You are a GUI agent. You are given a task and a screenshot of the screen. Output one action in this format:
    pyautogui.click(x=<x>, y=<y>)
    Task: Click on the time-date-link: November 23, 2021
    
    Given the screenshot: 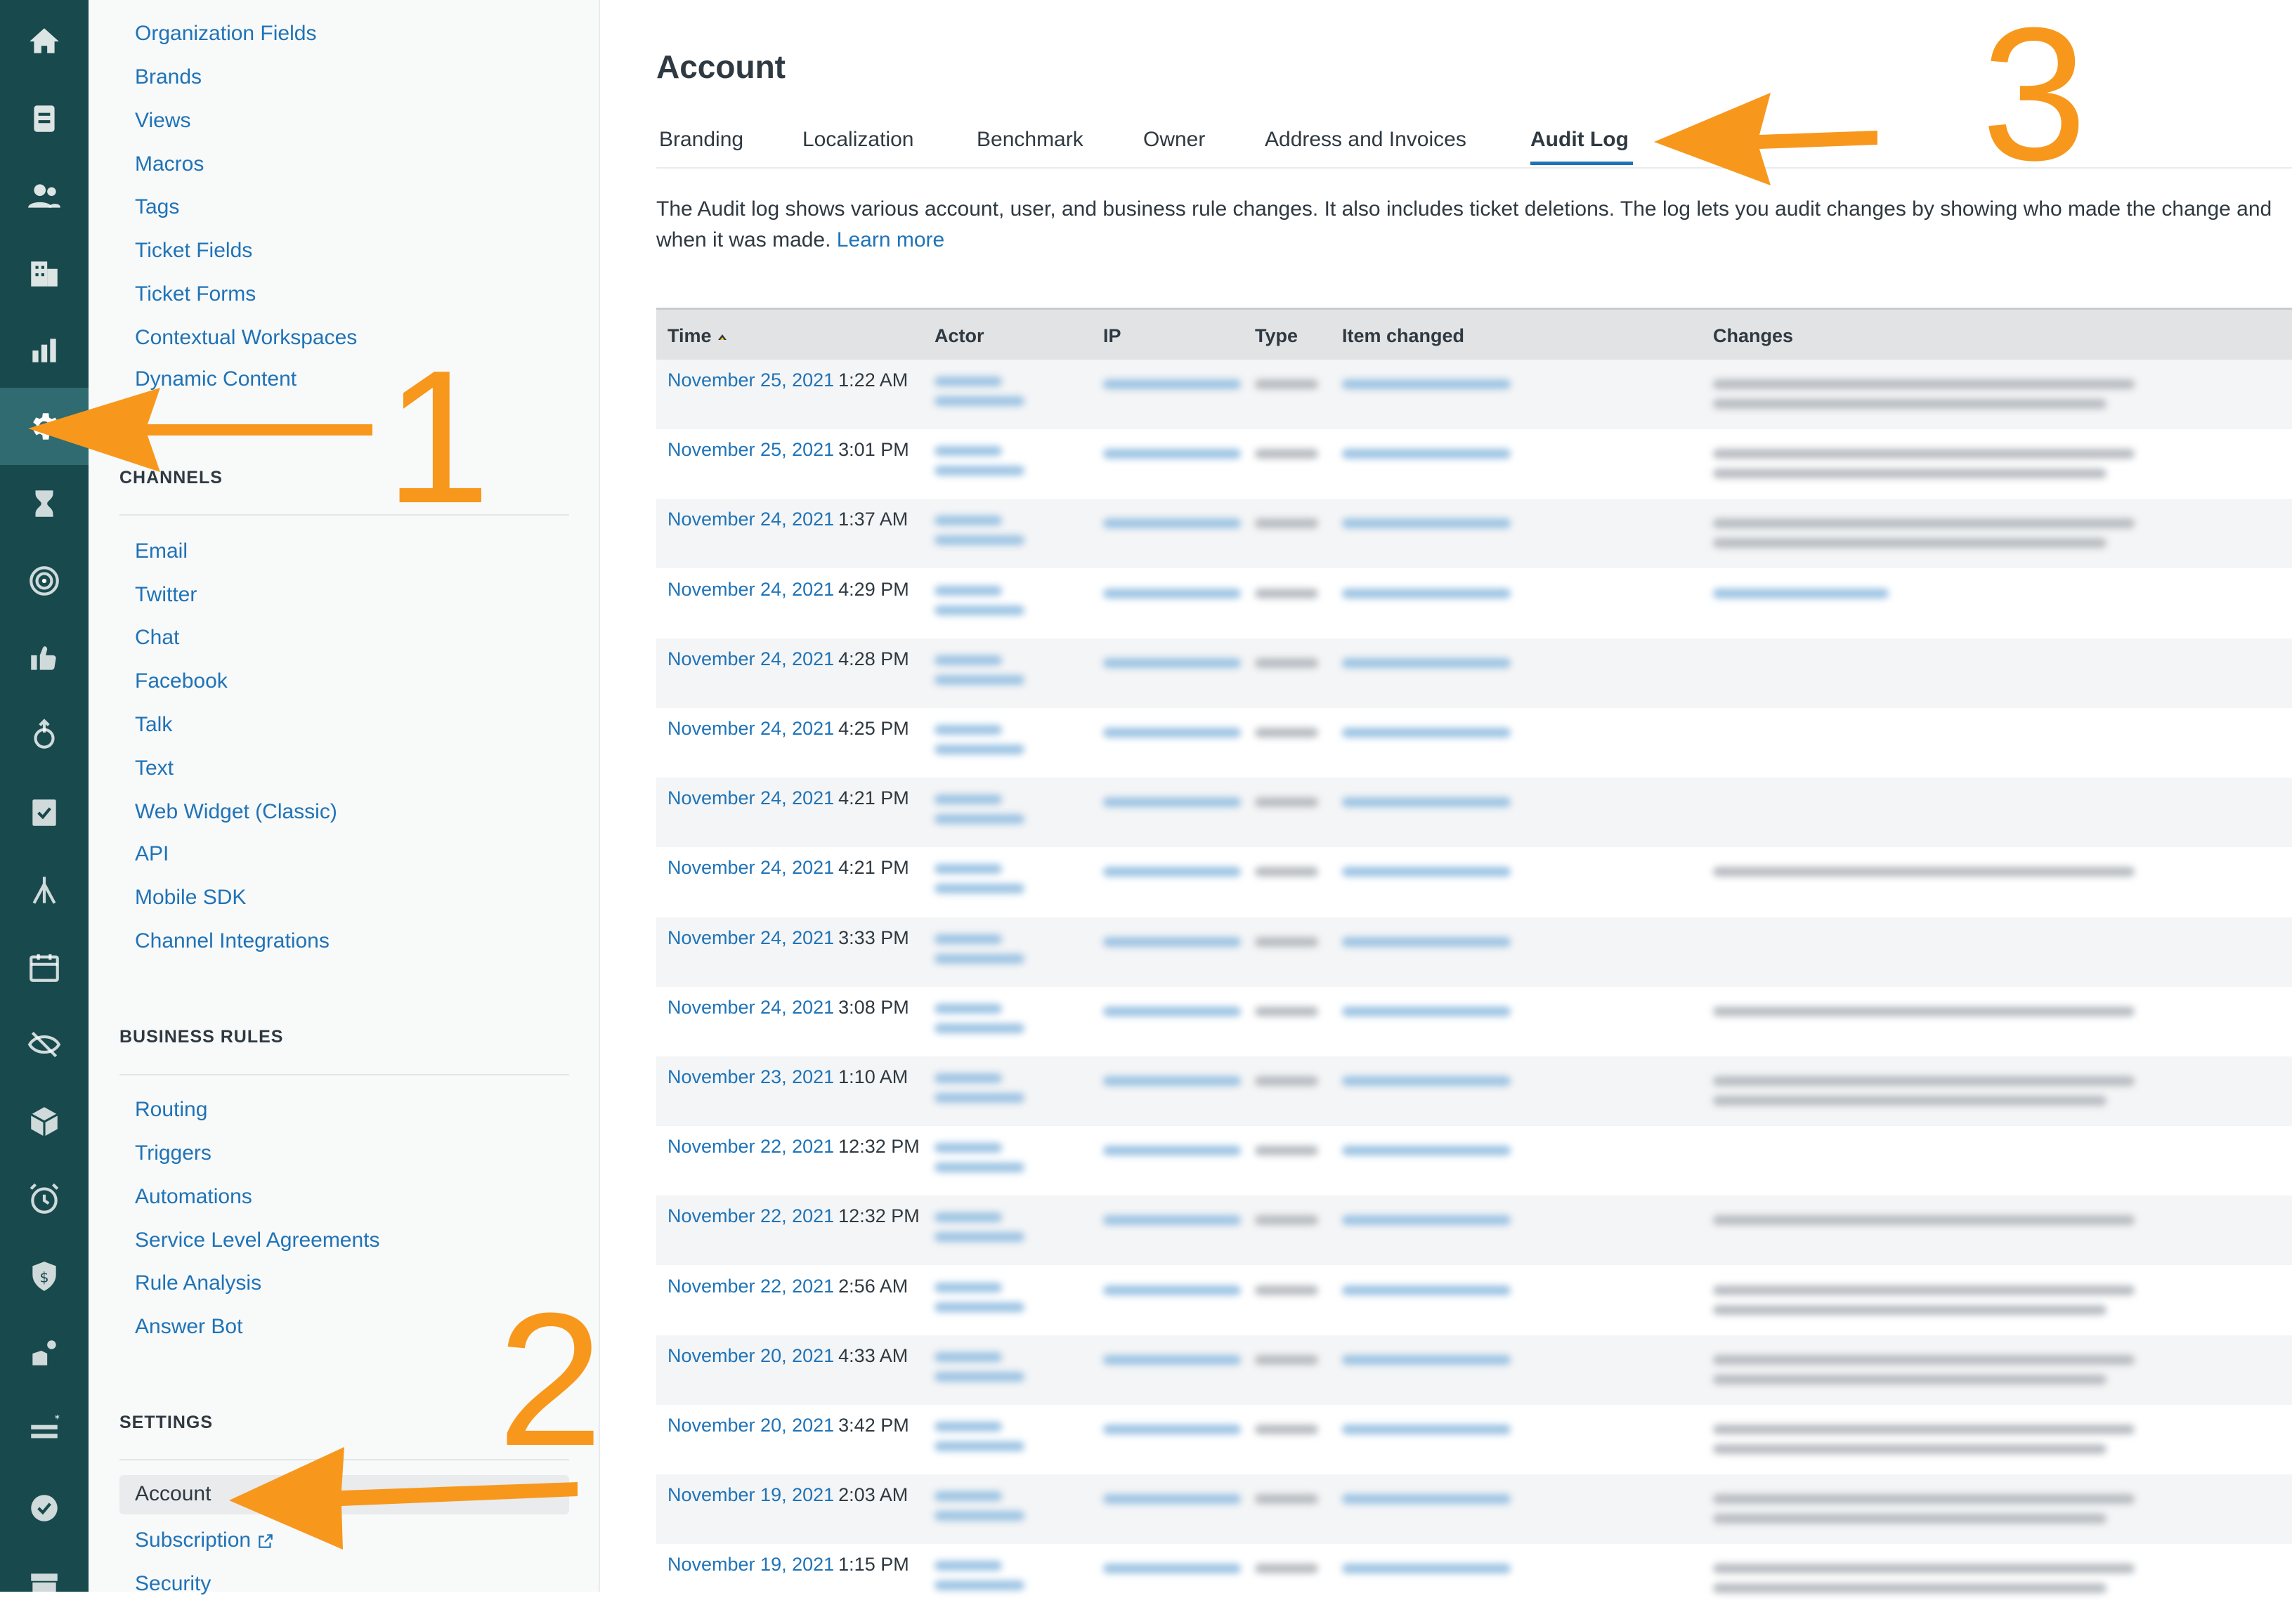 What is the action you would take?
    pyautogui.click(x=751, y=1076)
    